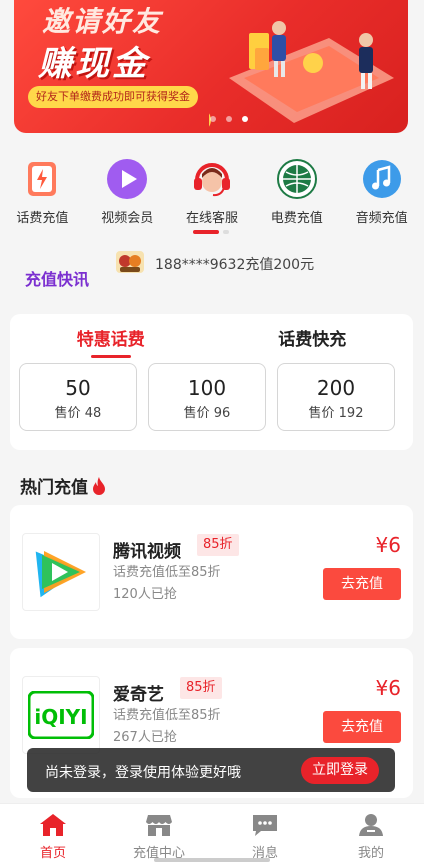 The width and height of the screenshot is (424, 865). What do you see at coordinates (127, 179) in the screenshot?
I see `play-icon` at bounding box center [127, 179].